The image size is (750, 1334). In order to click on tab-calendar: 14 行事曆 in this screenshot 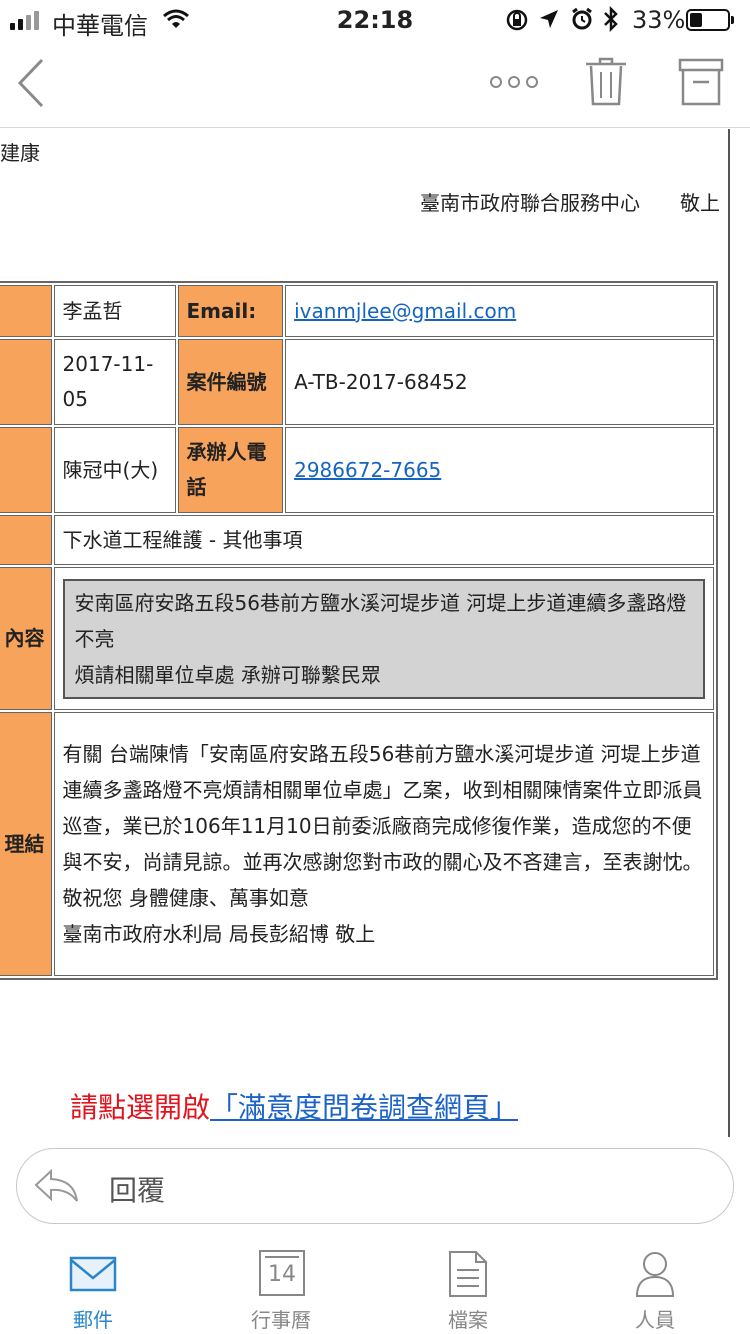, I will do `click(281, 1285)`.